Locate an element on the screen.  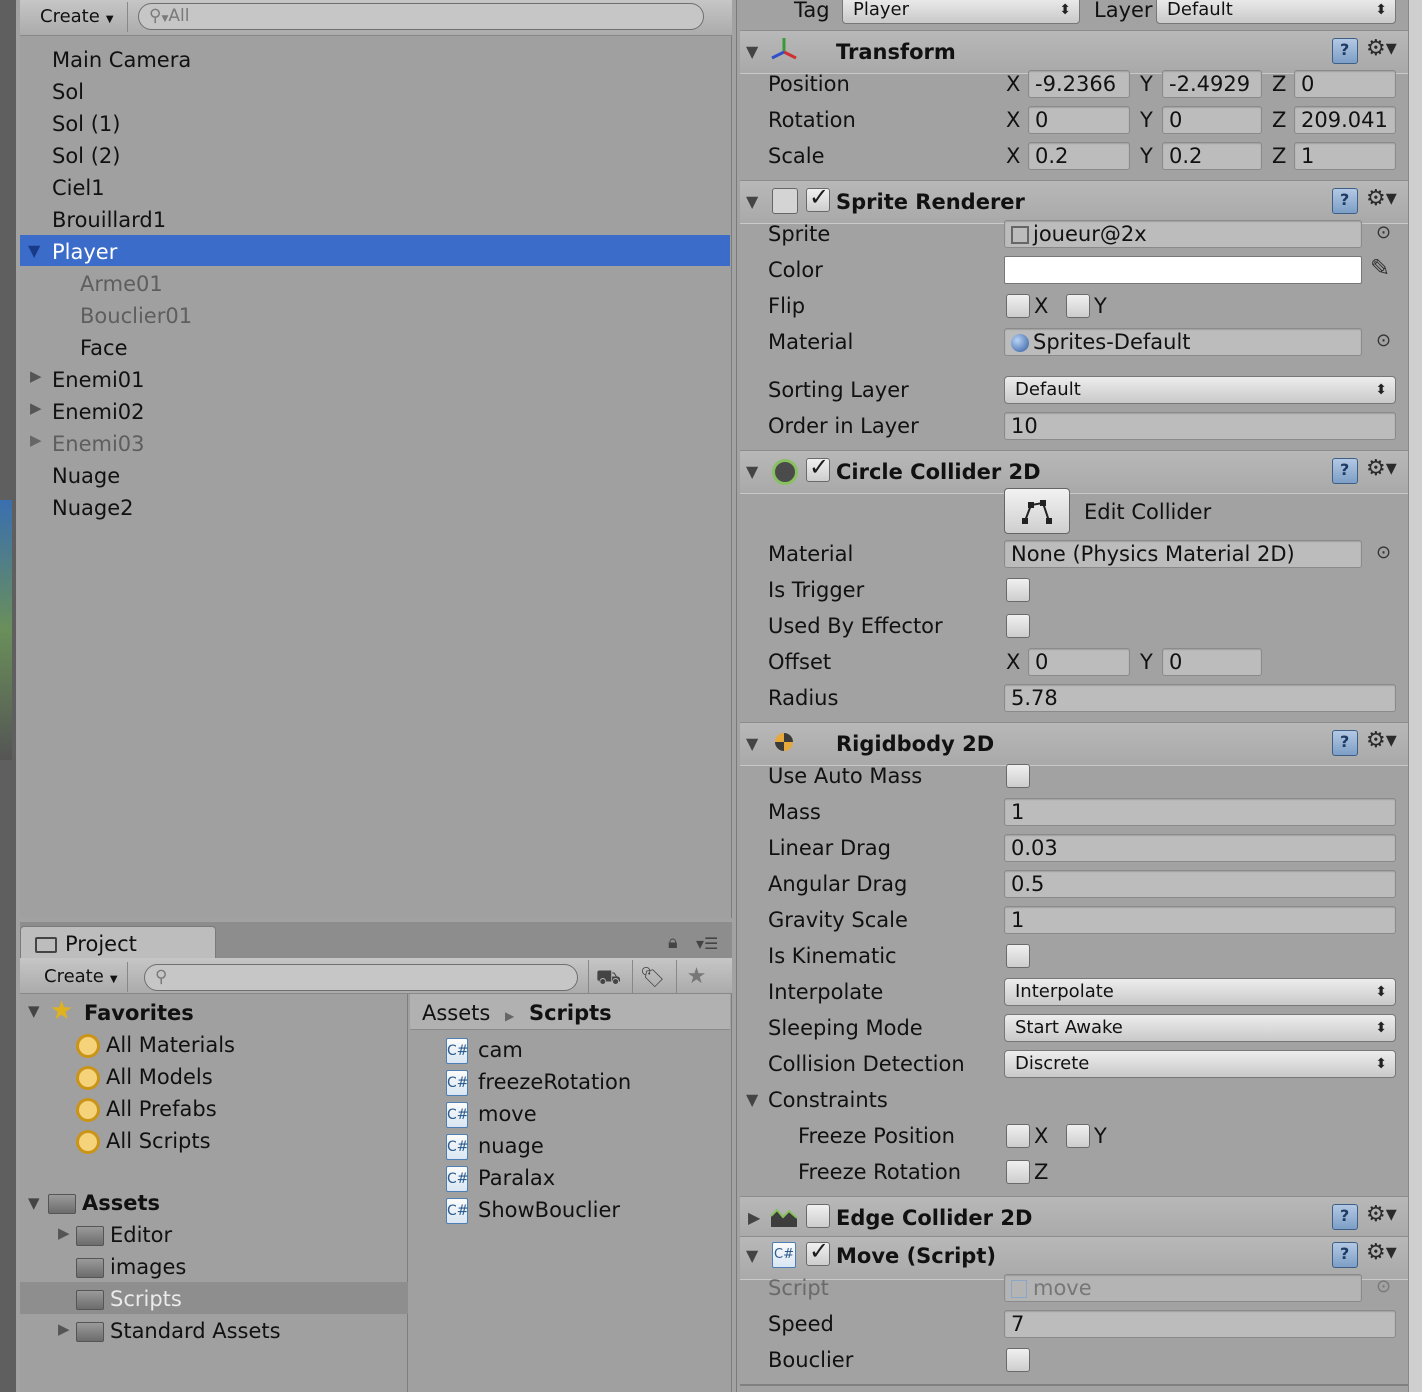
script-file-nuage: C# nuage is located at coordinates (495, 1146).